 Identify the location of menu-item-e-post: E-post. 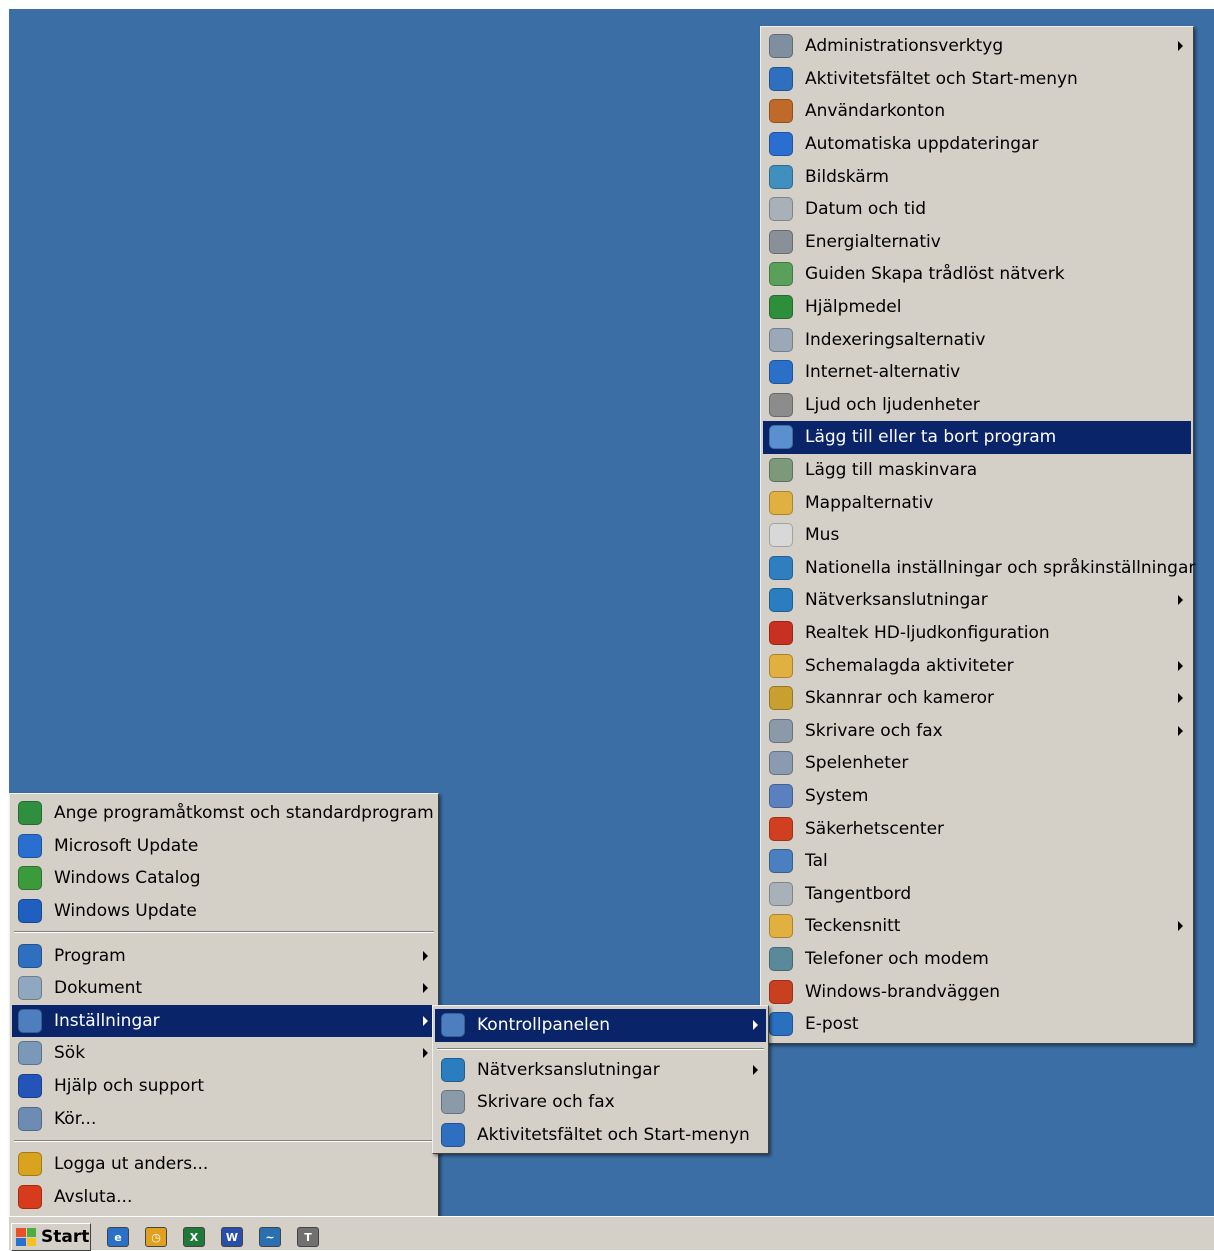
(977, 1024).